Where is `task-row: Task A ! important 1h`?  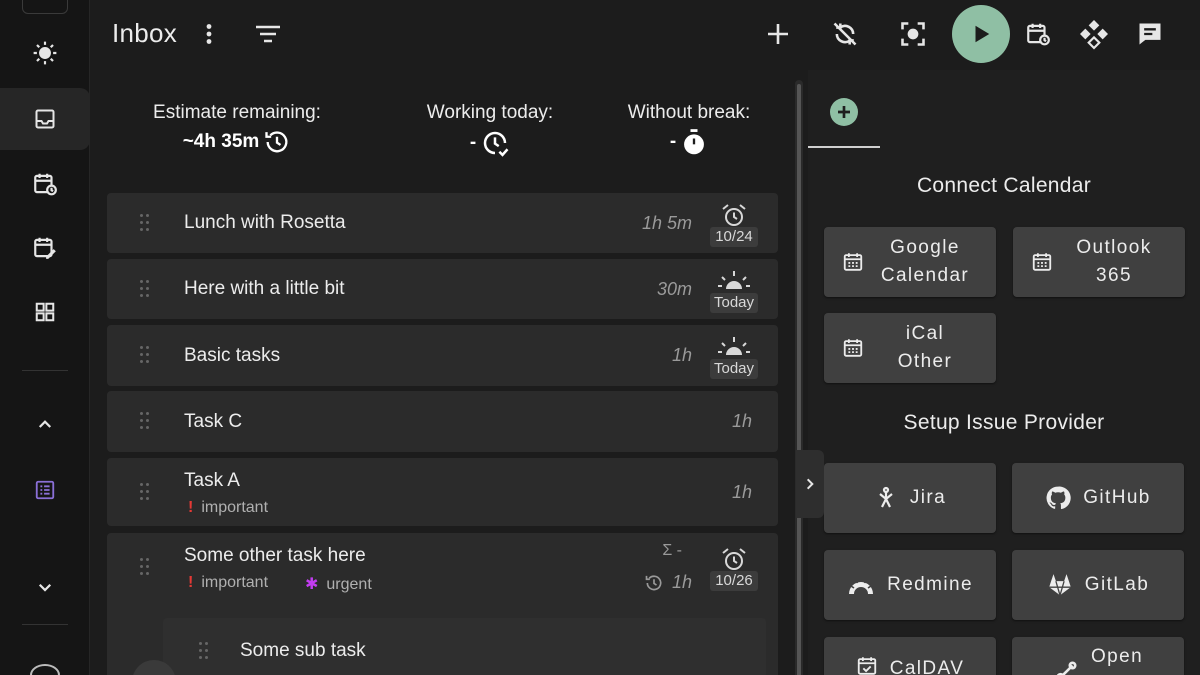 task-row: Task A ! important 1h is located at coordinates (442, 492).